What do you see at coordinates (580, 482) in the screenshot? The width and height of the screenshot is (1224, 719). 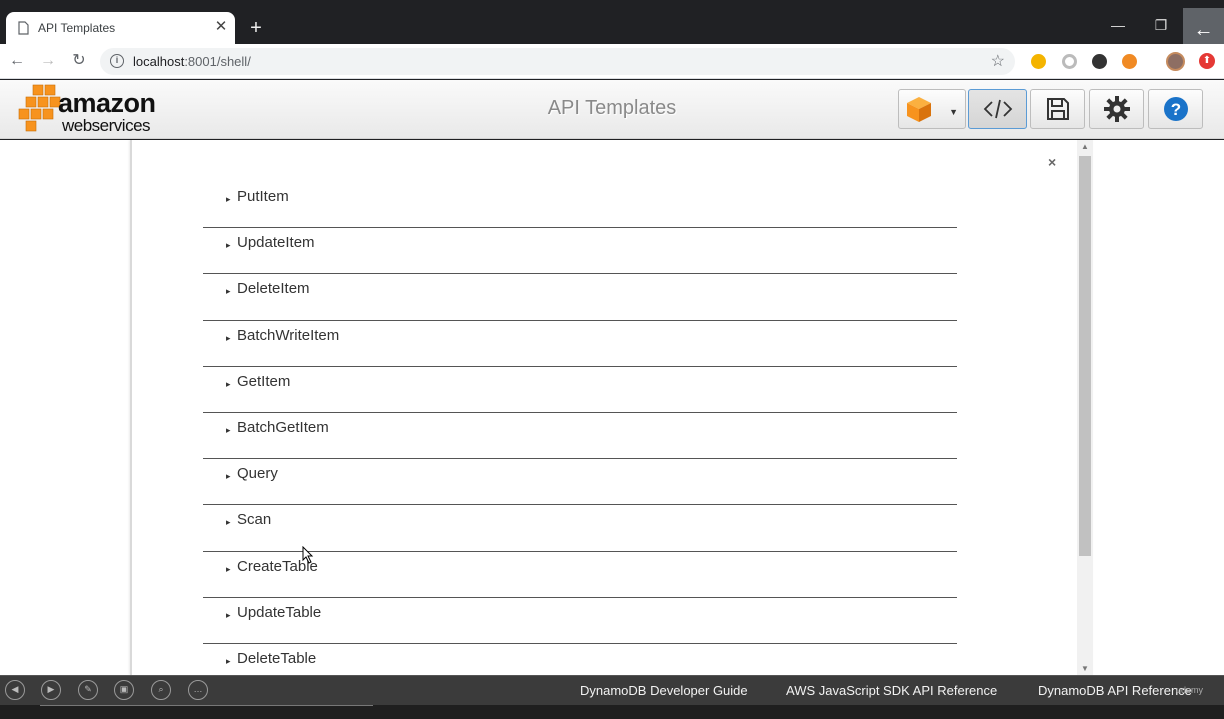 I see `list-item: ▸ Query` at bounding box center [580, 482].